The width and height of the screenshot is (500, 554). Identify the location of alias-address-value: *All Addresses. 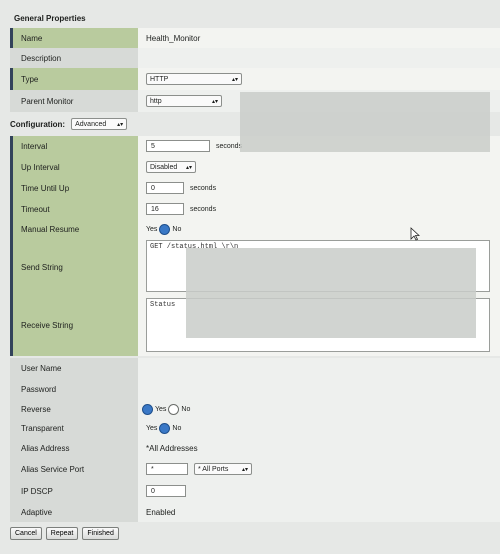
(172, 448).